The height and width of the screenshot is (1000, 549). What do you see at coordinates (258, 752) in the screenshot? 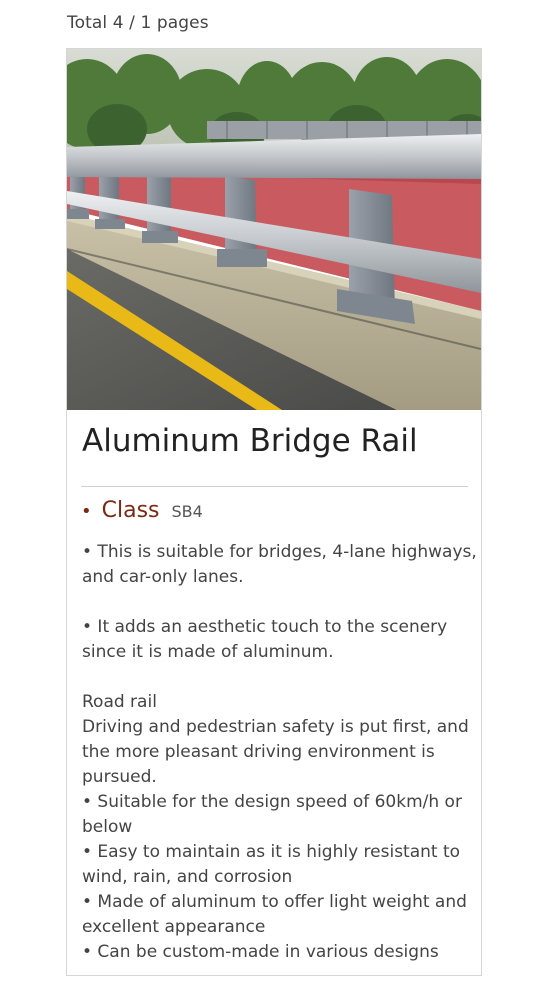
I see `description-line: the more pleasant driving environment is` at bounding box center [258, 752].